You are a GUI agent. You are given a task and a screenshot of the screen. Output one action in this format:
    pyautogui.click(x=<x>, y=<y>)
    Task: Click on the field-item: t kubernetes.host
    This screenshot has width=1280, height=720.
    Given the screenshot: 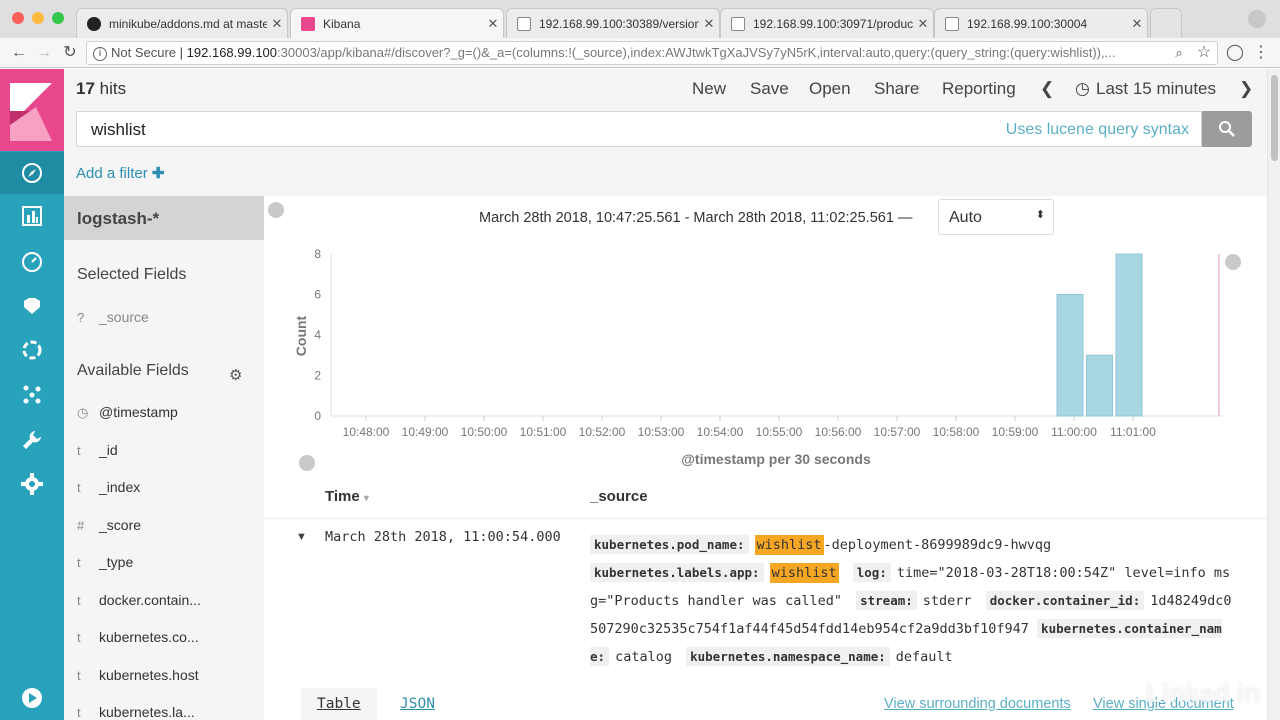 What is the action you would take?
    pyautogui.click(x=138, y=675)
    